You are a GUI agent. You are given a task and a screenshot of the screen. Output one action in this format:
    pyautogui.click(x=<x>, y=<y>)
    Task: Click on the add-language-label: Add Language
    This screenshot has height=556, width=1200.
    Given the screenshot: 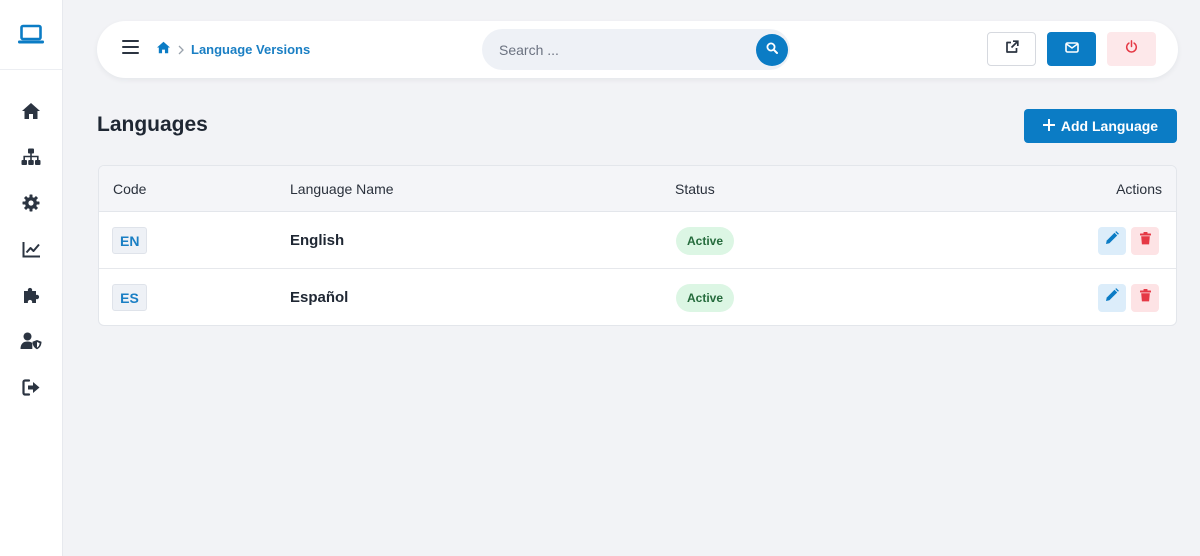 What is the action you would take?
    pyautogui.click(x=1109, y=126)
    